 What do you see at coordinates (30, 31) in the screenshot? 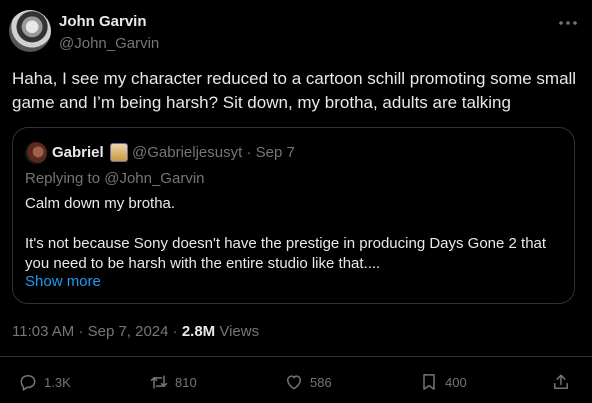
I see `post-avatar` at bounding box center [30, 31].